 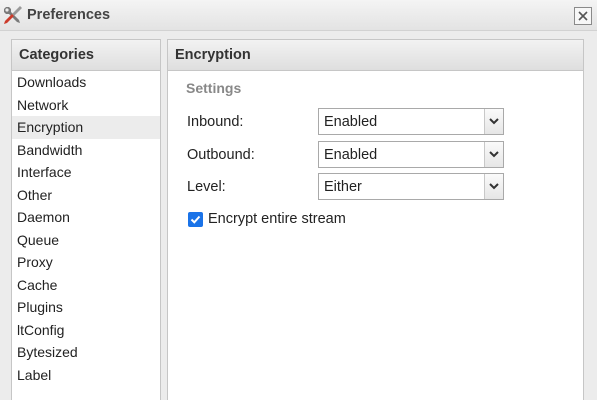 I want to click on category-item-cache: Cache, so click(x=86, y=285).